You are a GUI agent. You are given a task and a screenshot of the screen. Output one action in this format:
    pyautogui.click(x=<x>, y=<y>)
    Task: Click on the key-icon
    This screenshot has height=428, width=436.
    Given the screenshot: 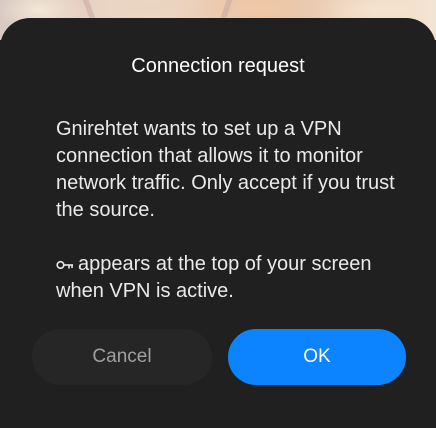 What is the action you would take?
    pyautogui.click(x=64, y=265)
    